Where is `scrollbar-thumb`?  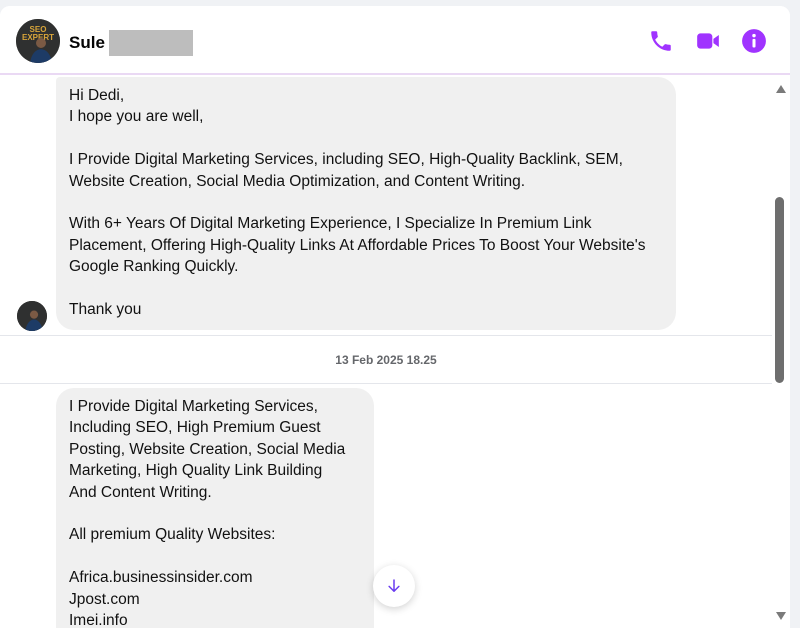
scrollbar-thumb is located at coordinates (779, 290).